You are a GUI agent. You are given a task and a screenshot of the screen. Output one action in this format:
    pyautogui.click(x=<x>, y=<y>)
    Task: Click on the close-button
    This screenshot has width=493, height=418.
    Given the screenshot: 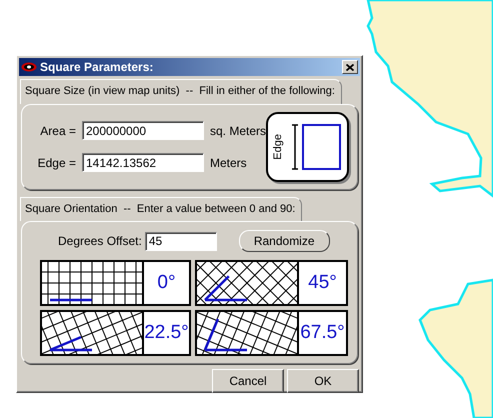 What is the action you would take?
    pyautogui.click(x=350, y=67)
    